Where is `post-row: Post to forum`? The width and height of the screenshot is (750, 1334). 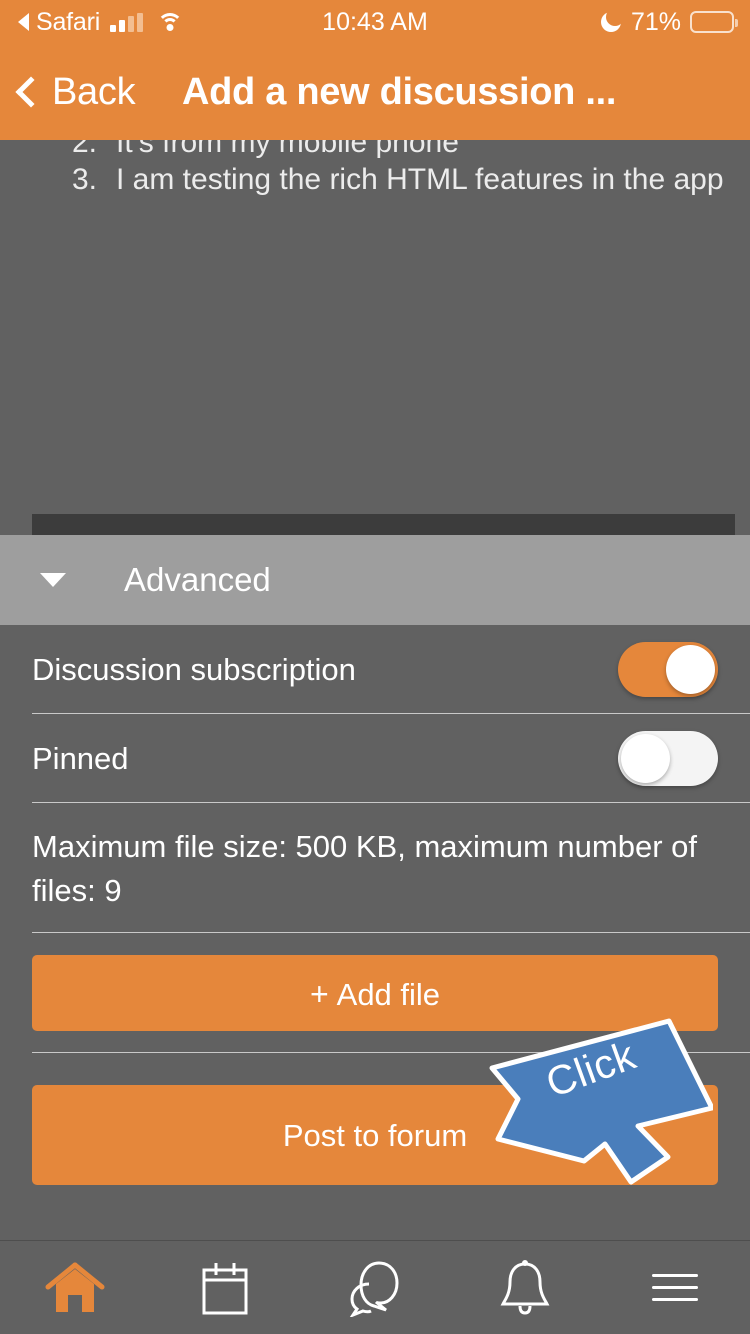
post-row: Post to forum is located at coordinates (375, 1130).